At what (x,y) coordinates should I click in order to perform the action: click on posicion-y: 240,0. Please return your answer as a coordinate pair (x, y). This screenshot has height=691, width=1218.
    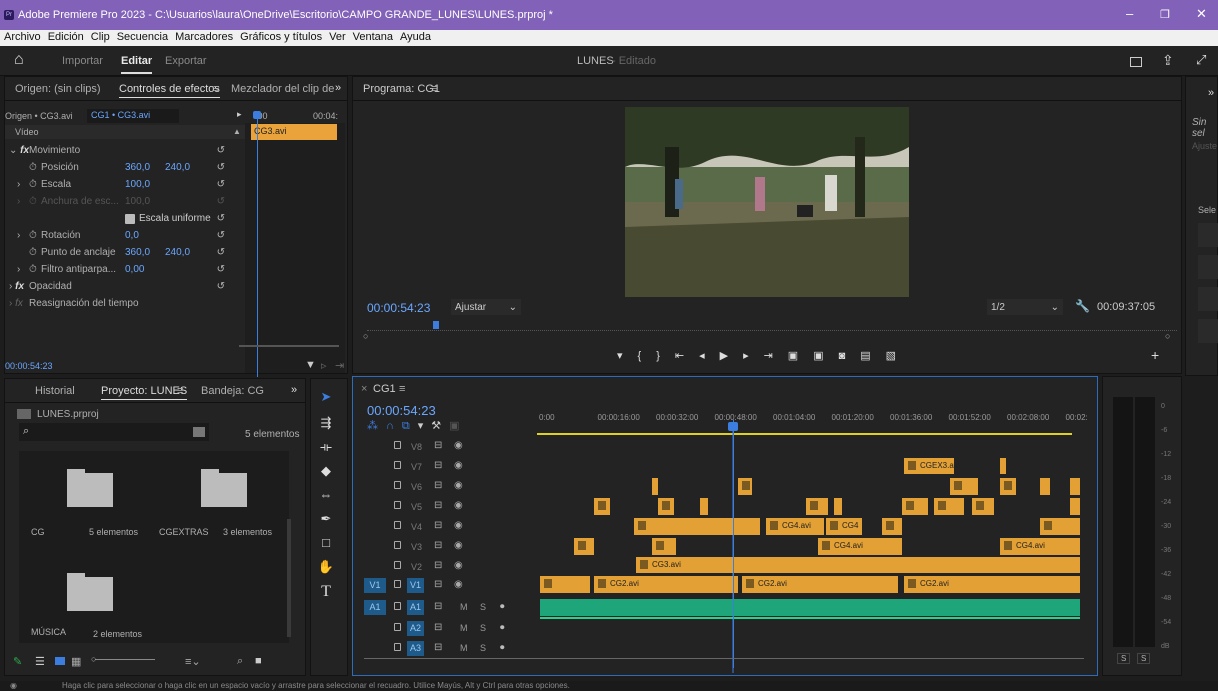
    Looking at the image, I should click on (177, 168).